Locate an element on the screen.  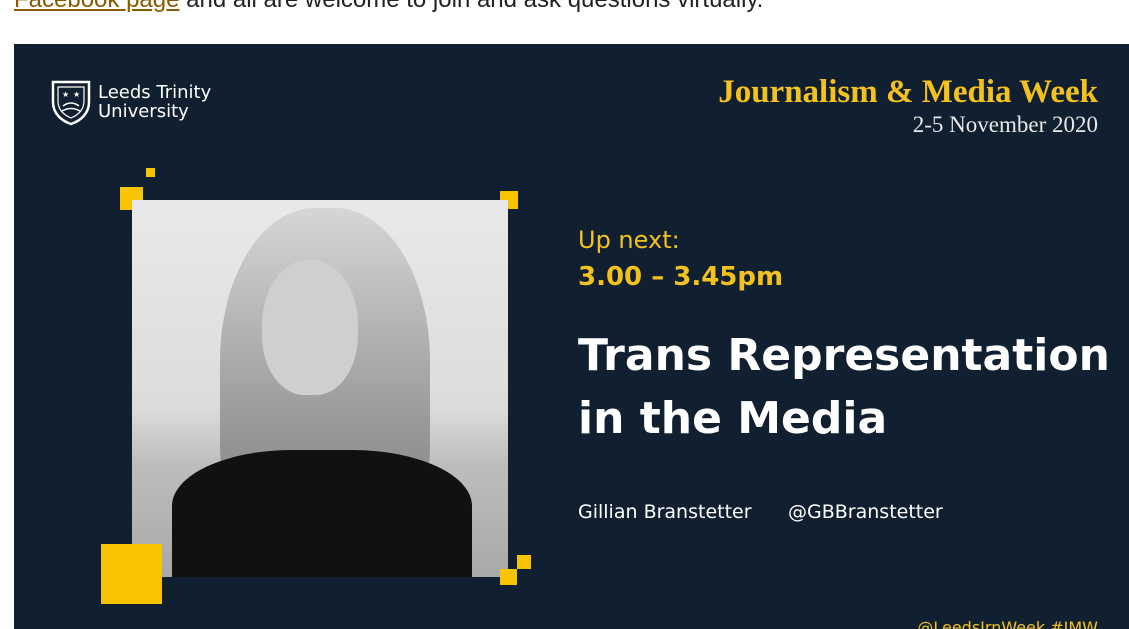
crest-icon: ★ ★ is located at coordinates (71, 103).